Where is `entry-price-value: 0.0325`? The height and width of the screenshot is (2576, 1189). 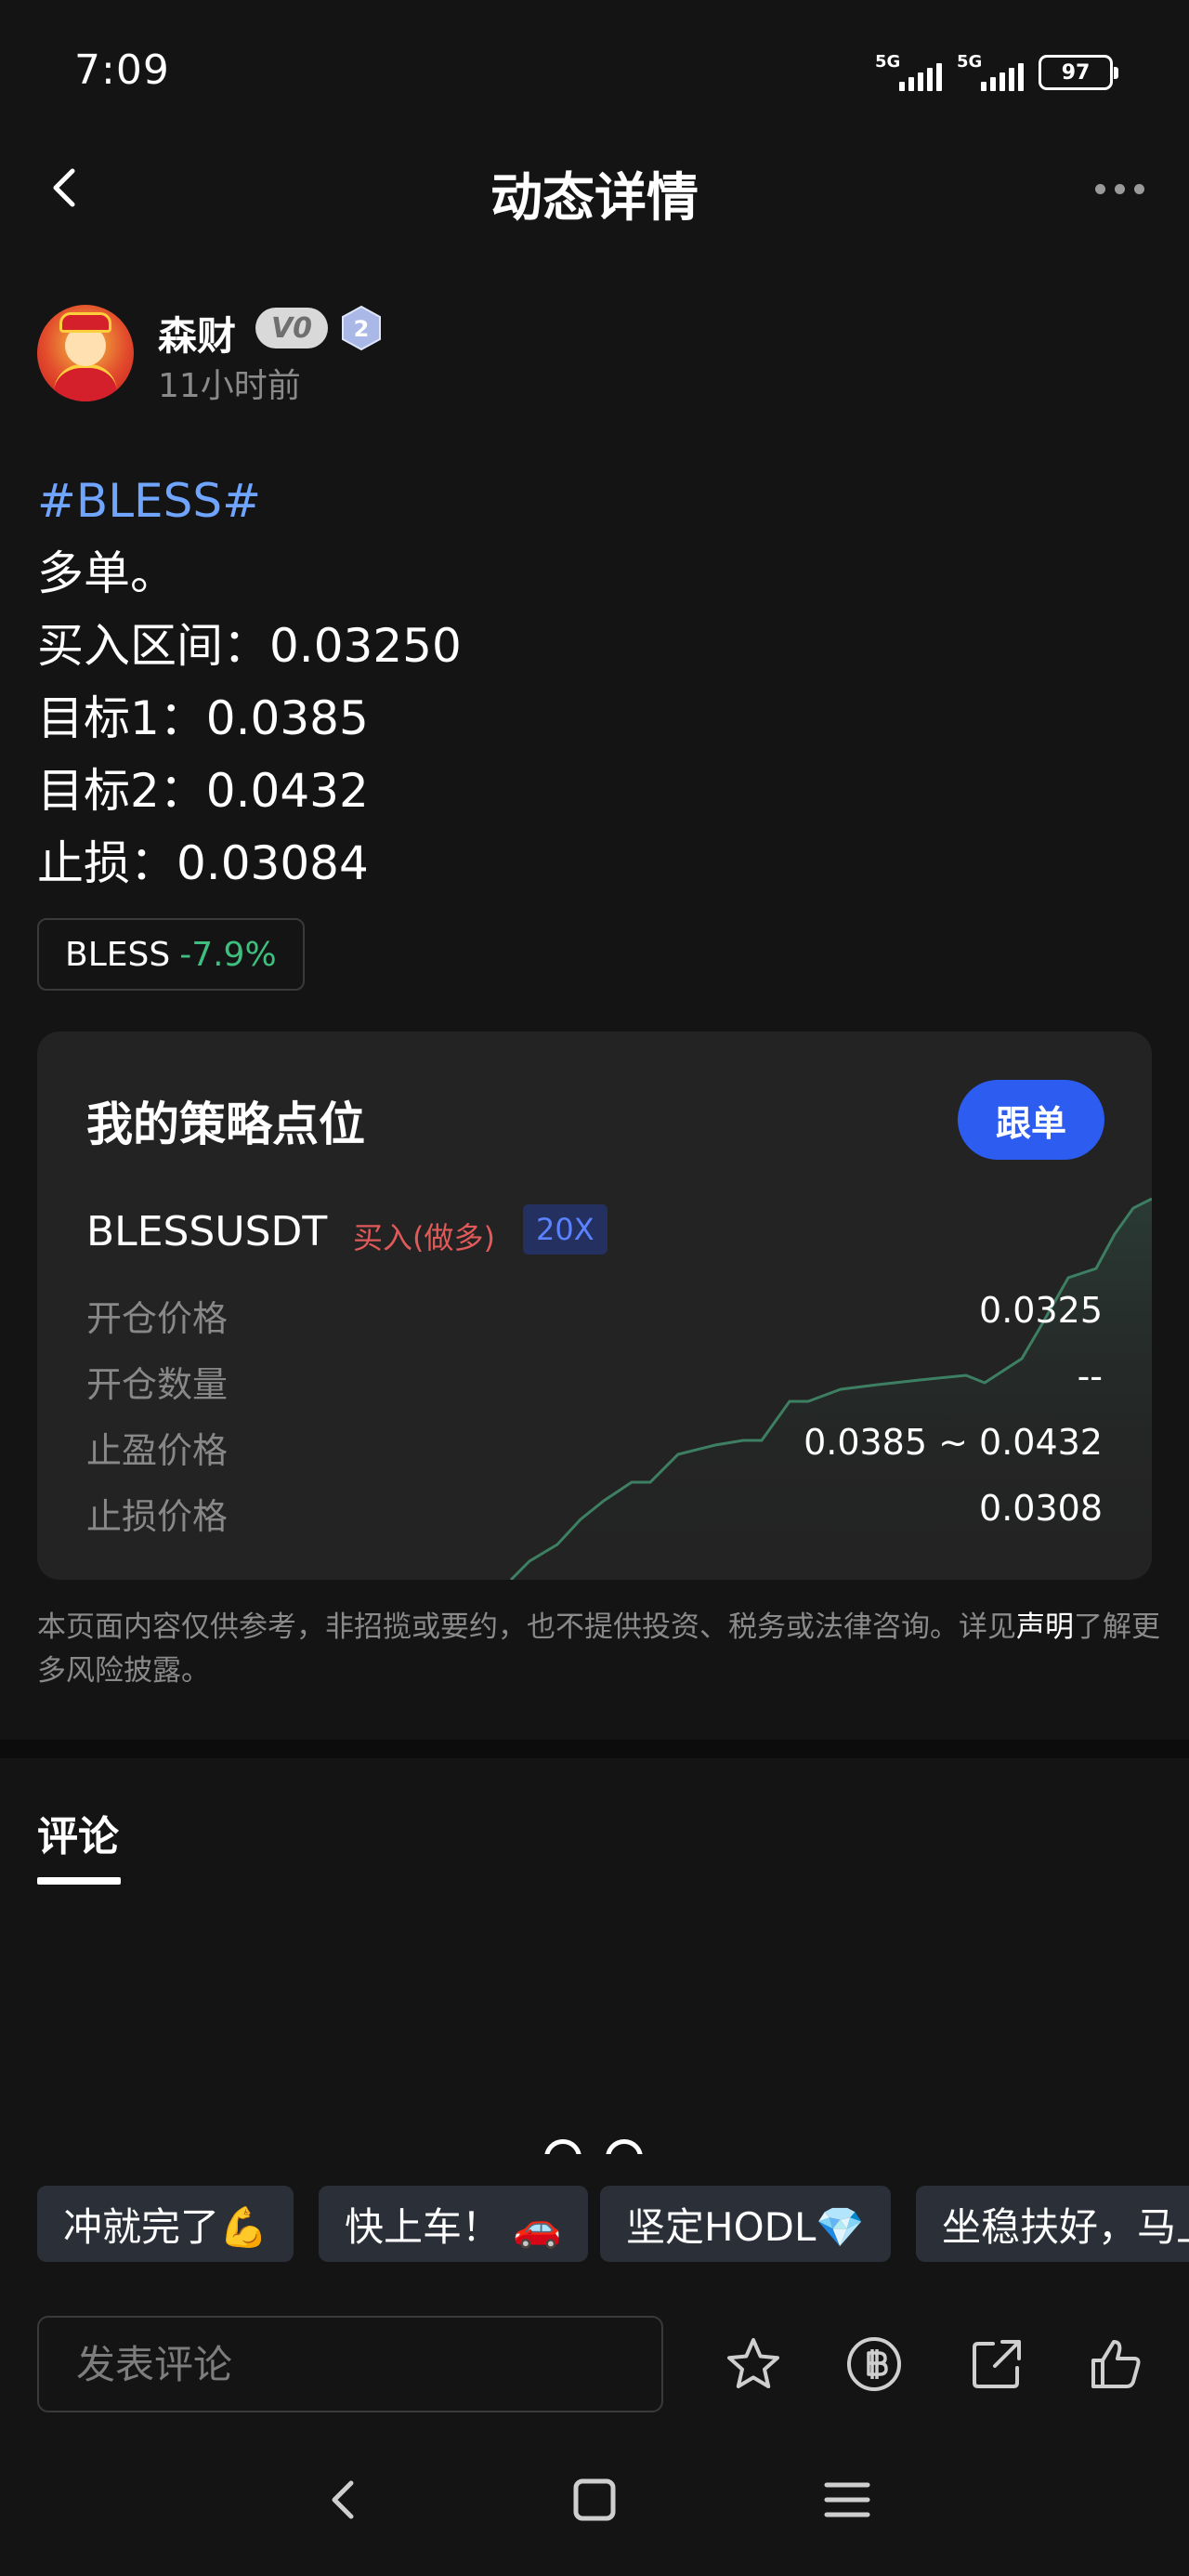 entry-price-value: 0.0325 is located at coordinates (1041, 1310).